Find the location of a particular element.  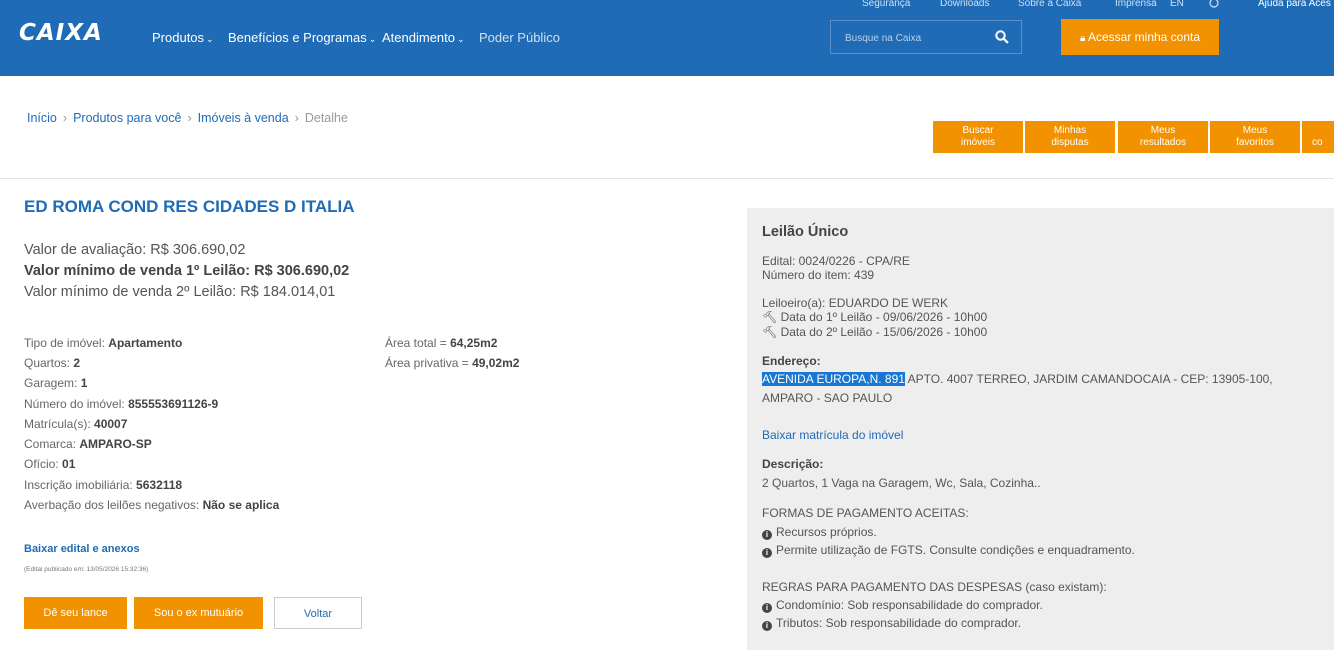

top-link-seguranca: Segurança is located at coordinates (886, 4).